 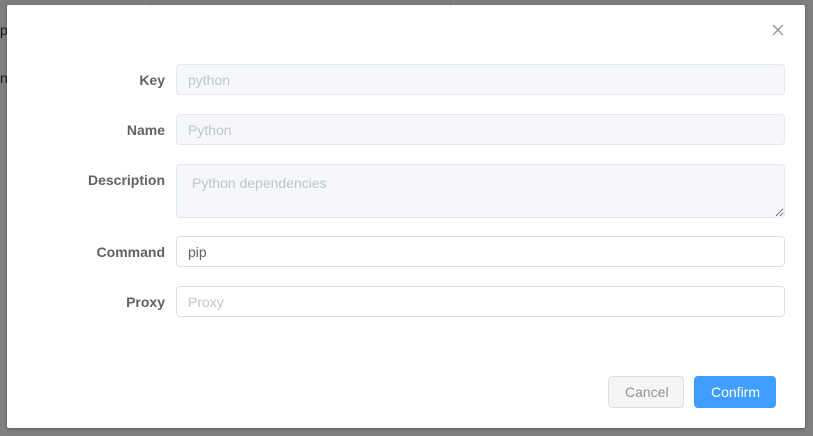 What do you see at coordinates (692, 392) in the screenshot?
I see `dialog-footer: Cancel Confirm` at bounding box center [692, 392].